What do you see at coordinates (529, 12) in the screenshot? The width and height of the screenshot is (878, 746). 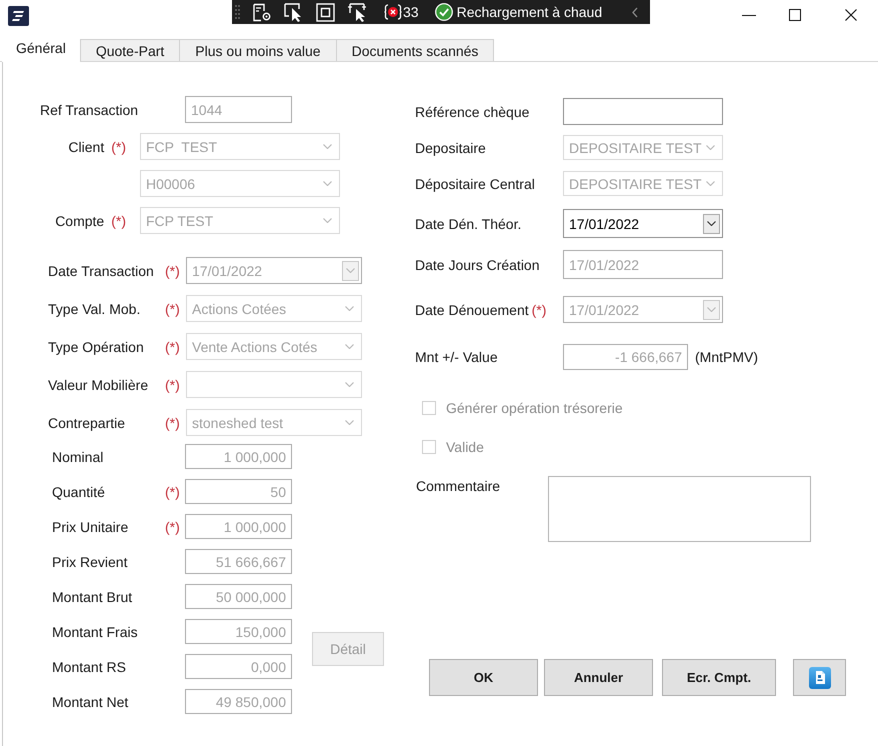 I see `hot-reload-label: Rechargement à chaud` at bounding box center [529, 12].